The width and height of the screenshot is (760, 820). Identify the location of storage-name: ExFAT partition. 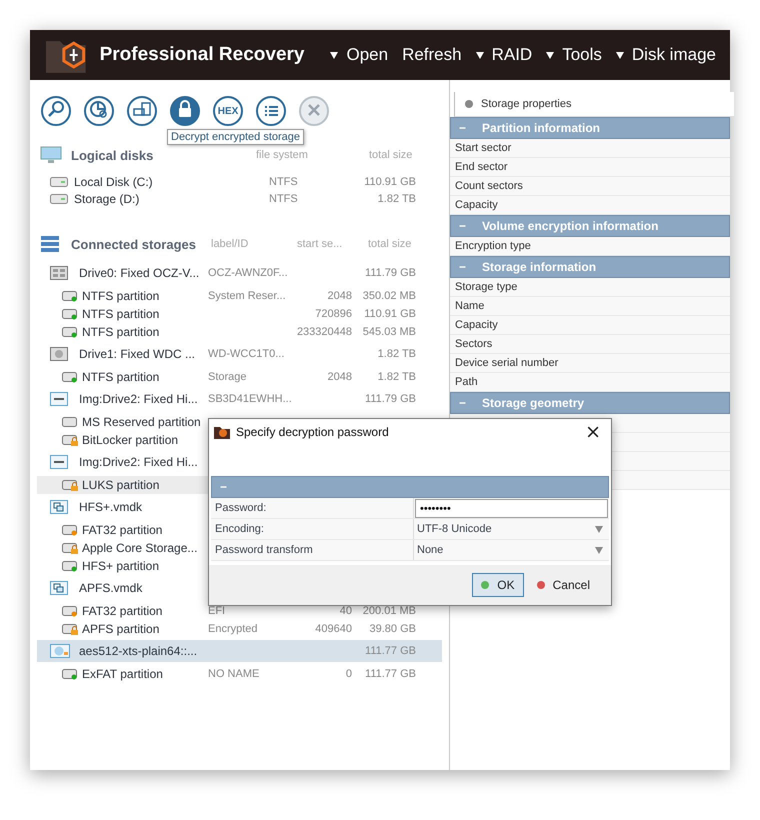
(122, 674).